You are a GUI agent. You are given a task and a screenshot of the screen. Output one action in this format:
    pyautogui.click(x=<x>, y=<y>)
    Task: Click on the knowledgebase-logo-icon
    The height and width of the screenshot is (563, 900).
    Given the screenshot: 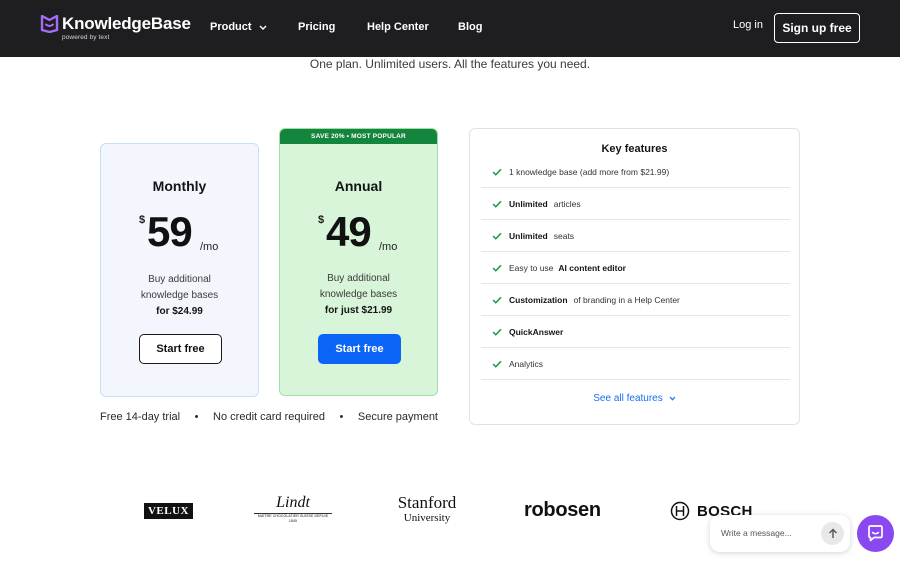 What is the action you would take?
    pyautogui.click(x=49, y=24)
    